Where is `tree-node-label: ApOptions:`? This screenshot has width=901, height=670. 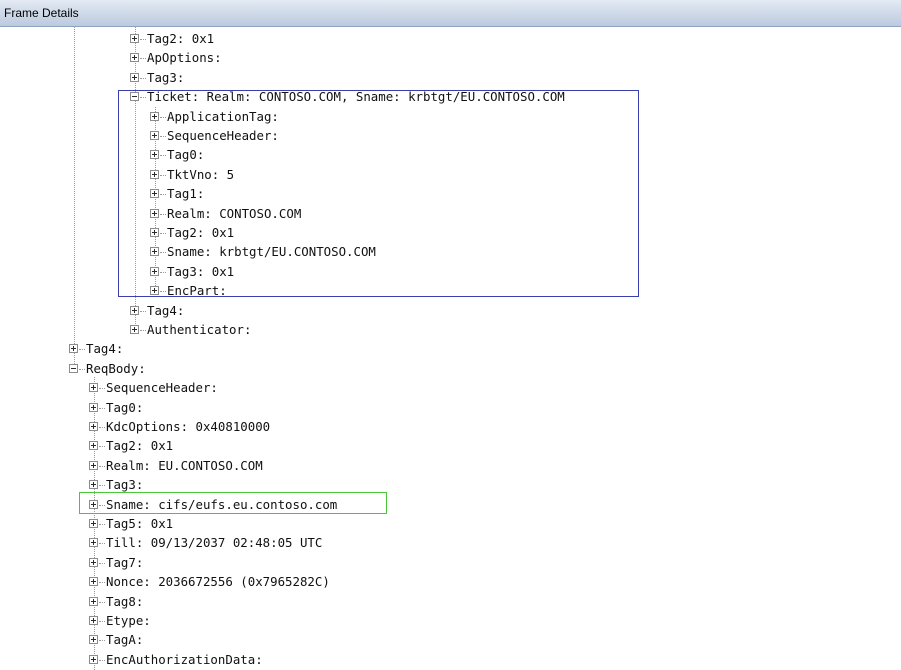
tree-node-label: ApOptions: is located at coordinates (184, 58).